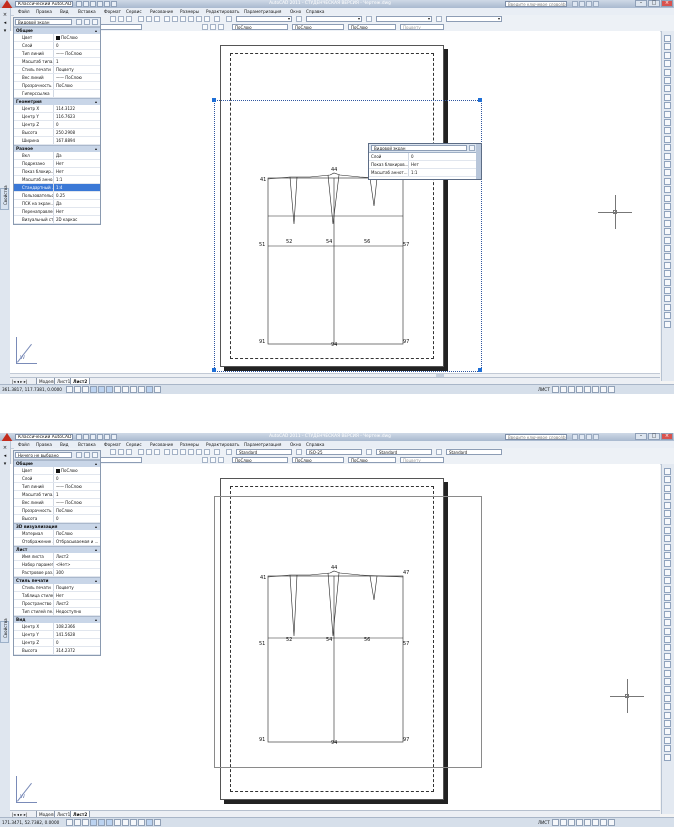 The width and height of the screenshot is (674, 827). What do you see at coordinates (474, 452) in the screenshot?
I see `mleader-style-combo: Standard` at bounding box center [474, 452].